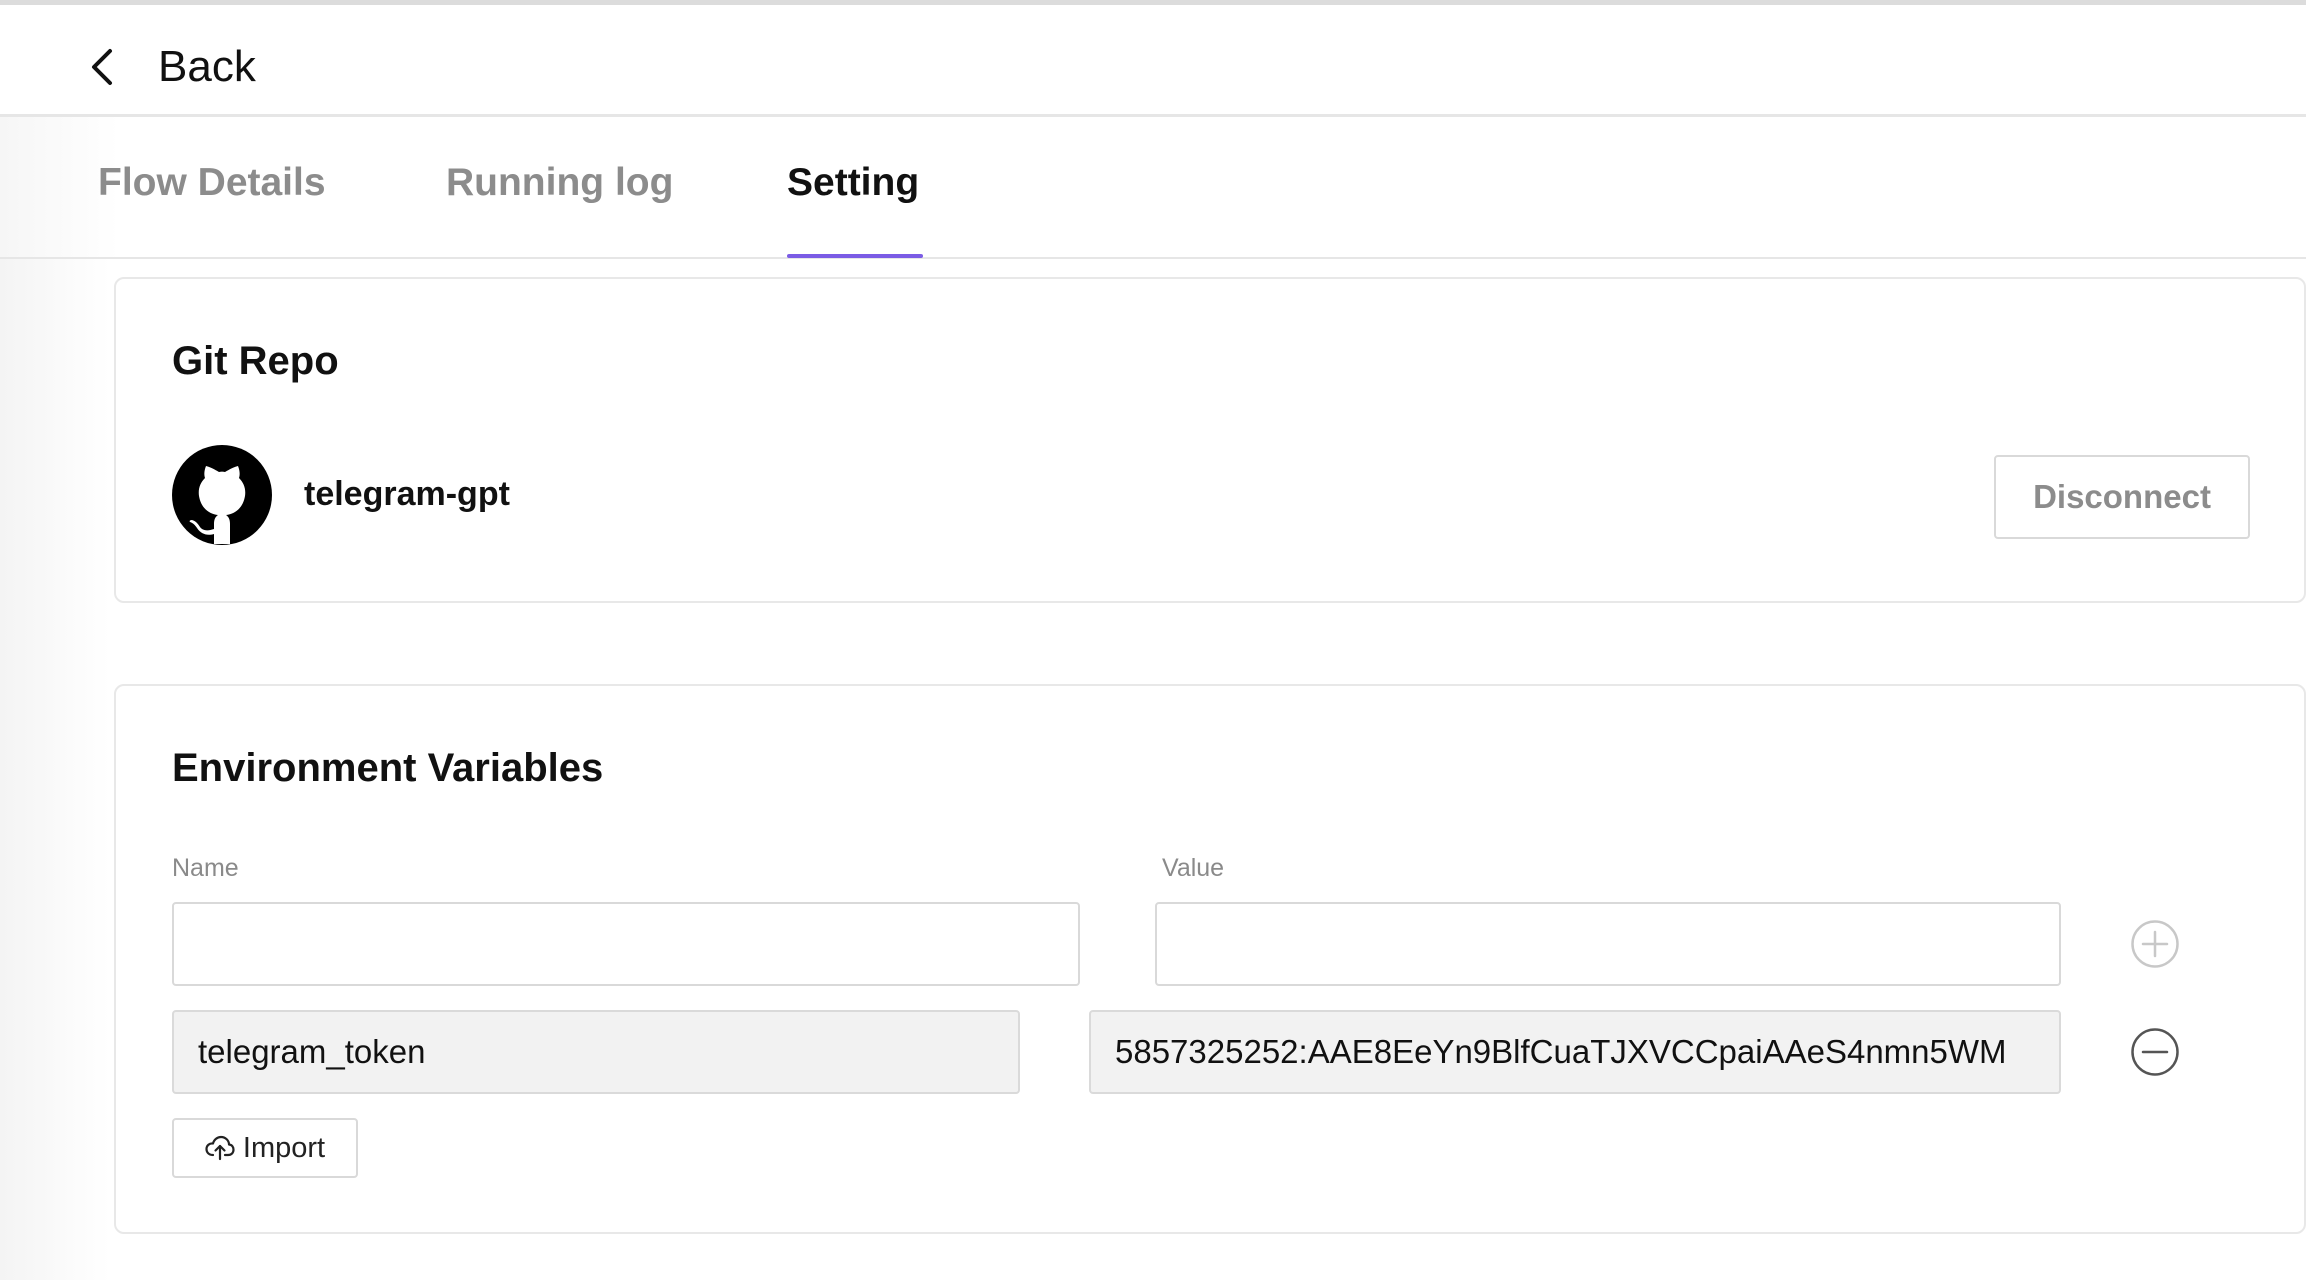  I want to click on github-icon, so click(222, 495).